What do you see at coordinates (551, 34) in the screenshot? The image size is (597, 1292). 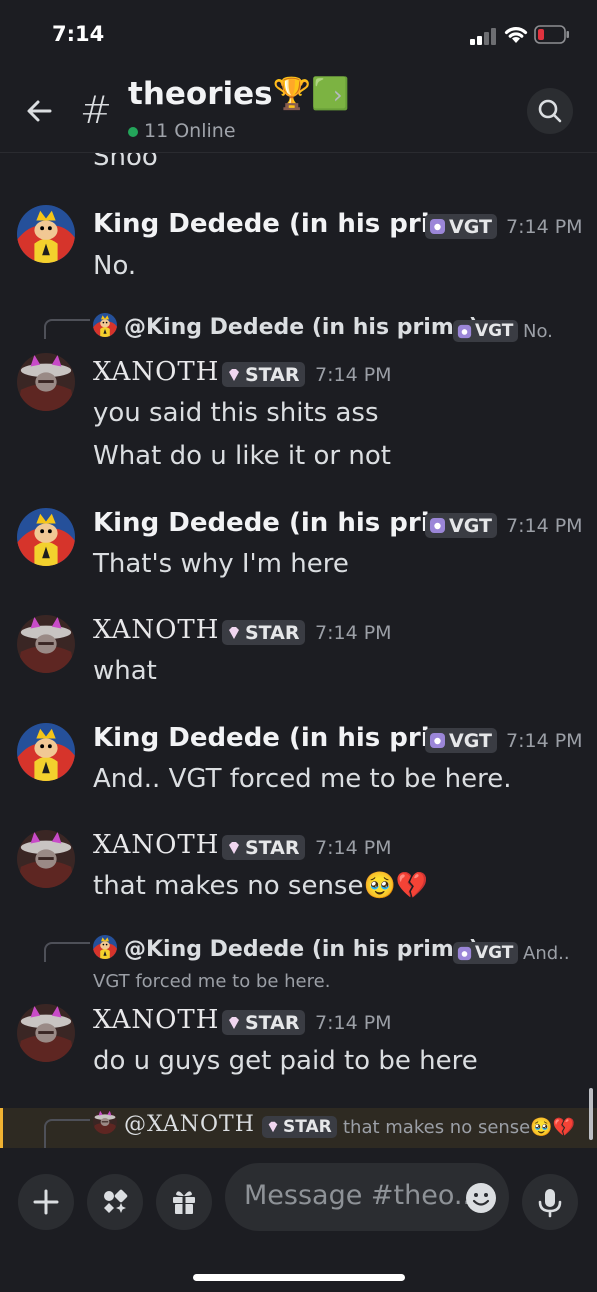 I see `battery-low-icon` at bounding box center [551, 34].